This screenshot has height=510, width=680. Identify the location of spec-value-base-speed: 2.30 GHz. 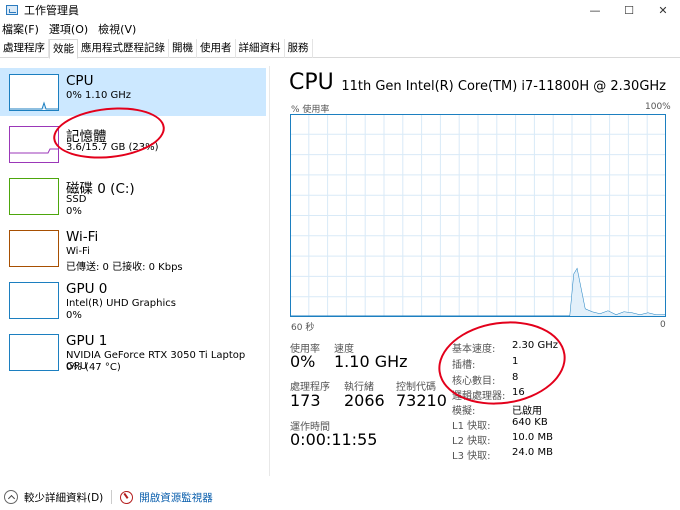
(535, 345).